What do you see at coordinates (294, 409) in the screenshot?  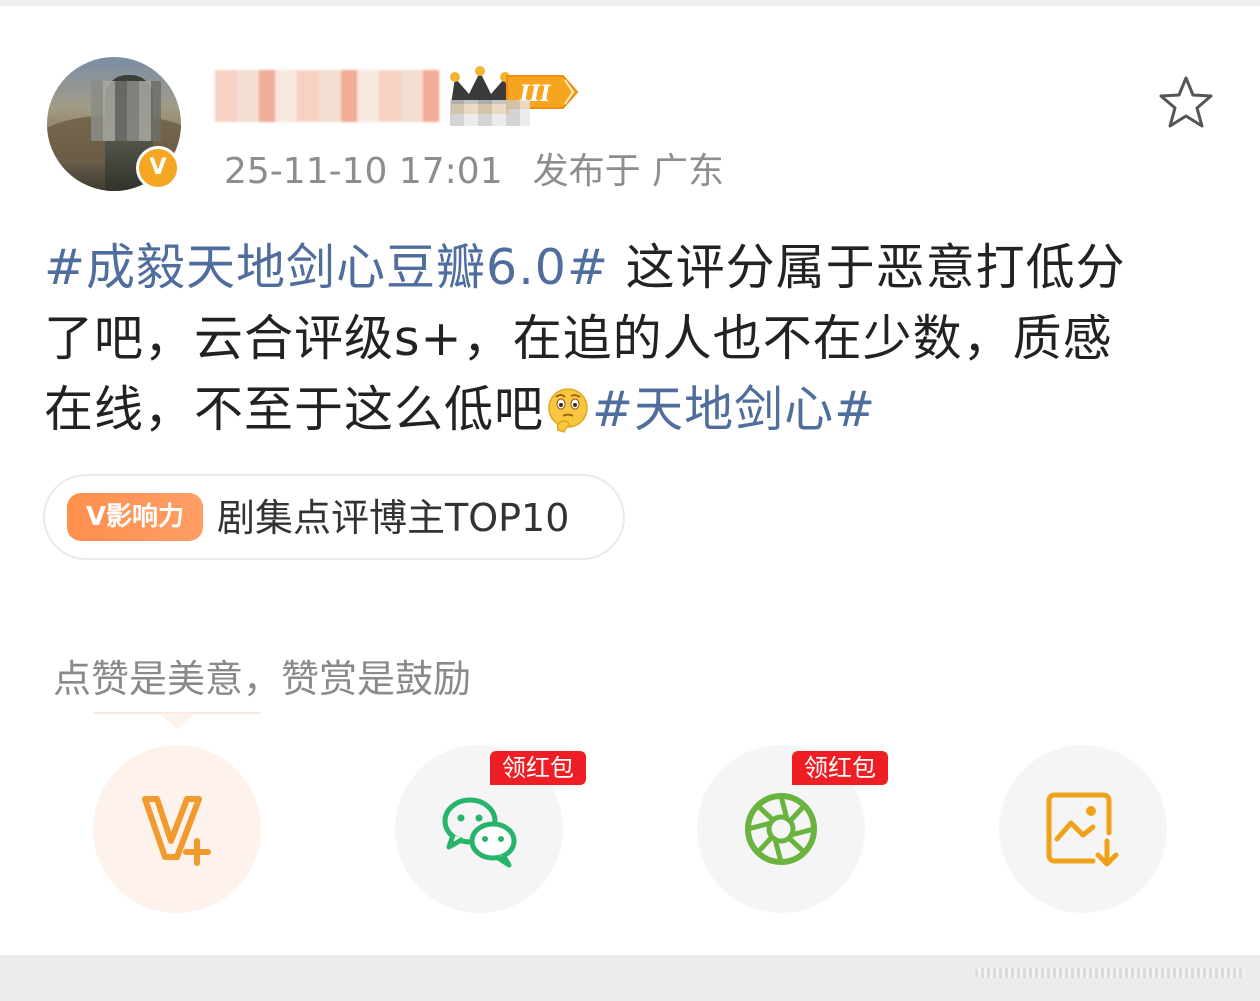 I see `post-text: 在线，不至于这么低吧` at bounding box center [294, 409].